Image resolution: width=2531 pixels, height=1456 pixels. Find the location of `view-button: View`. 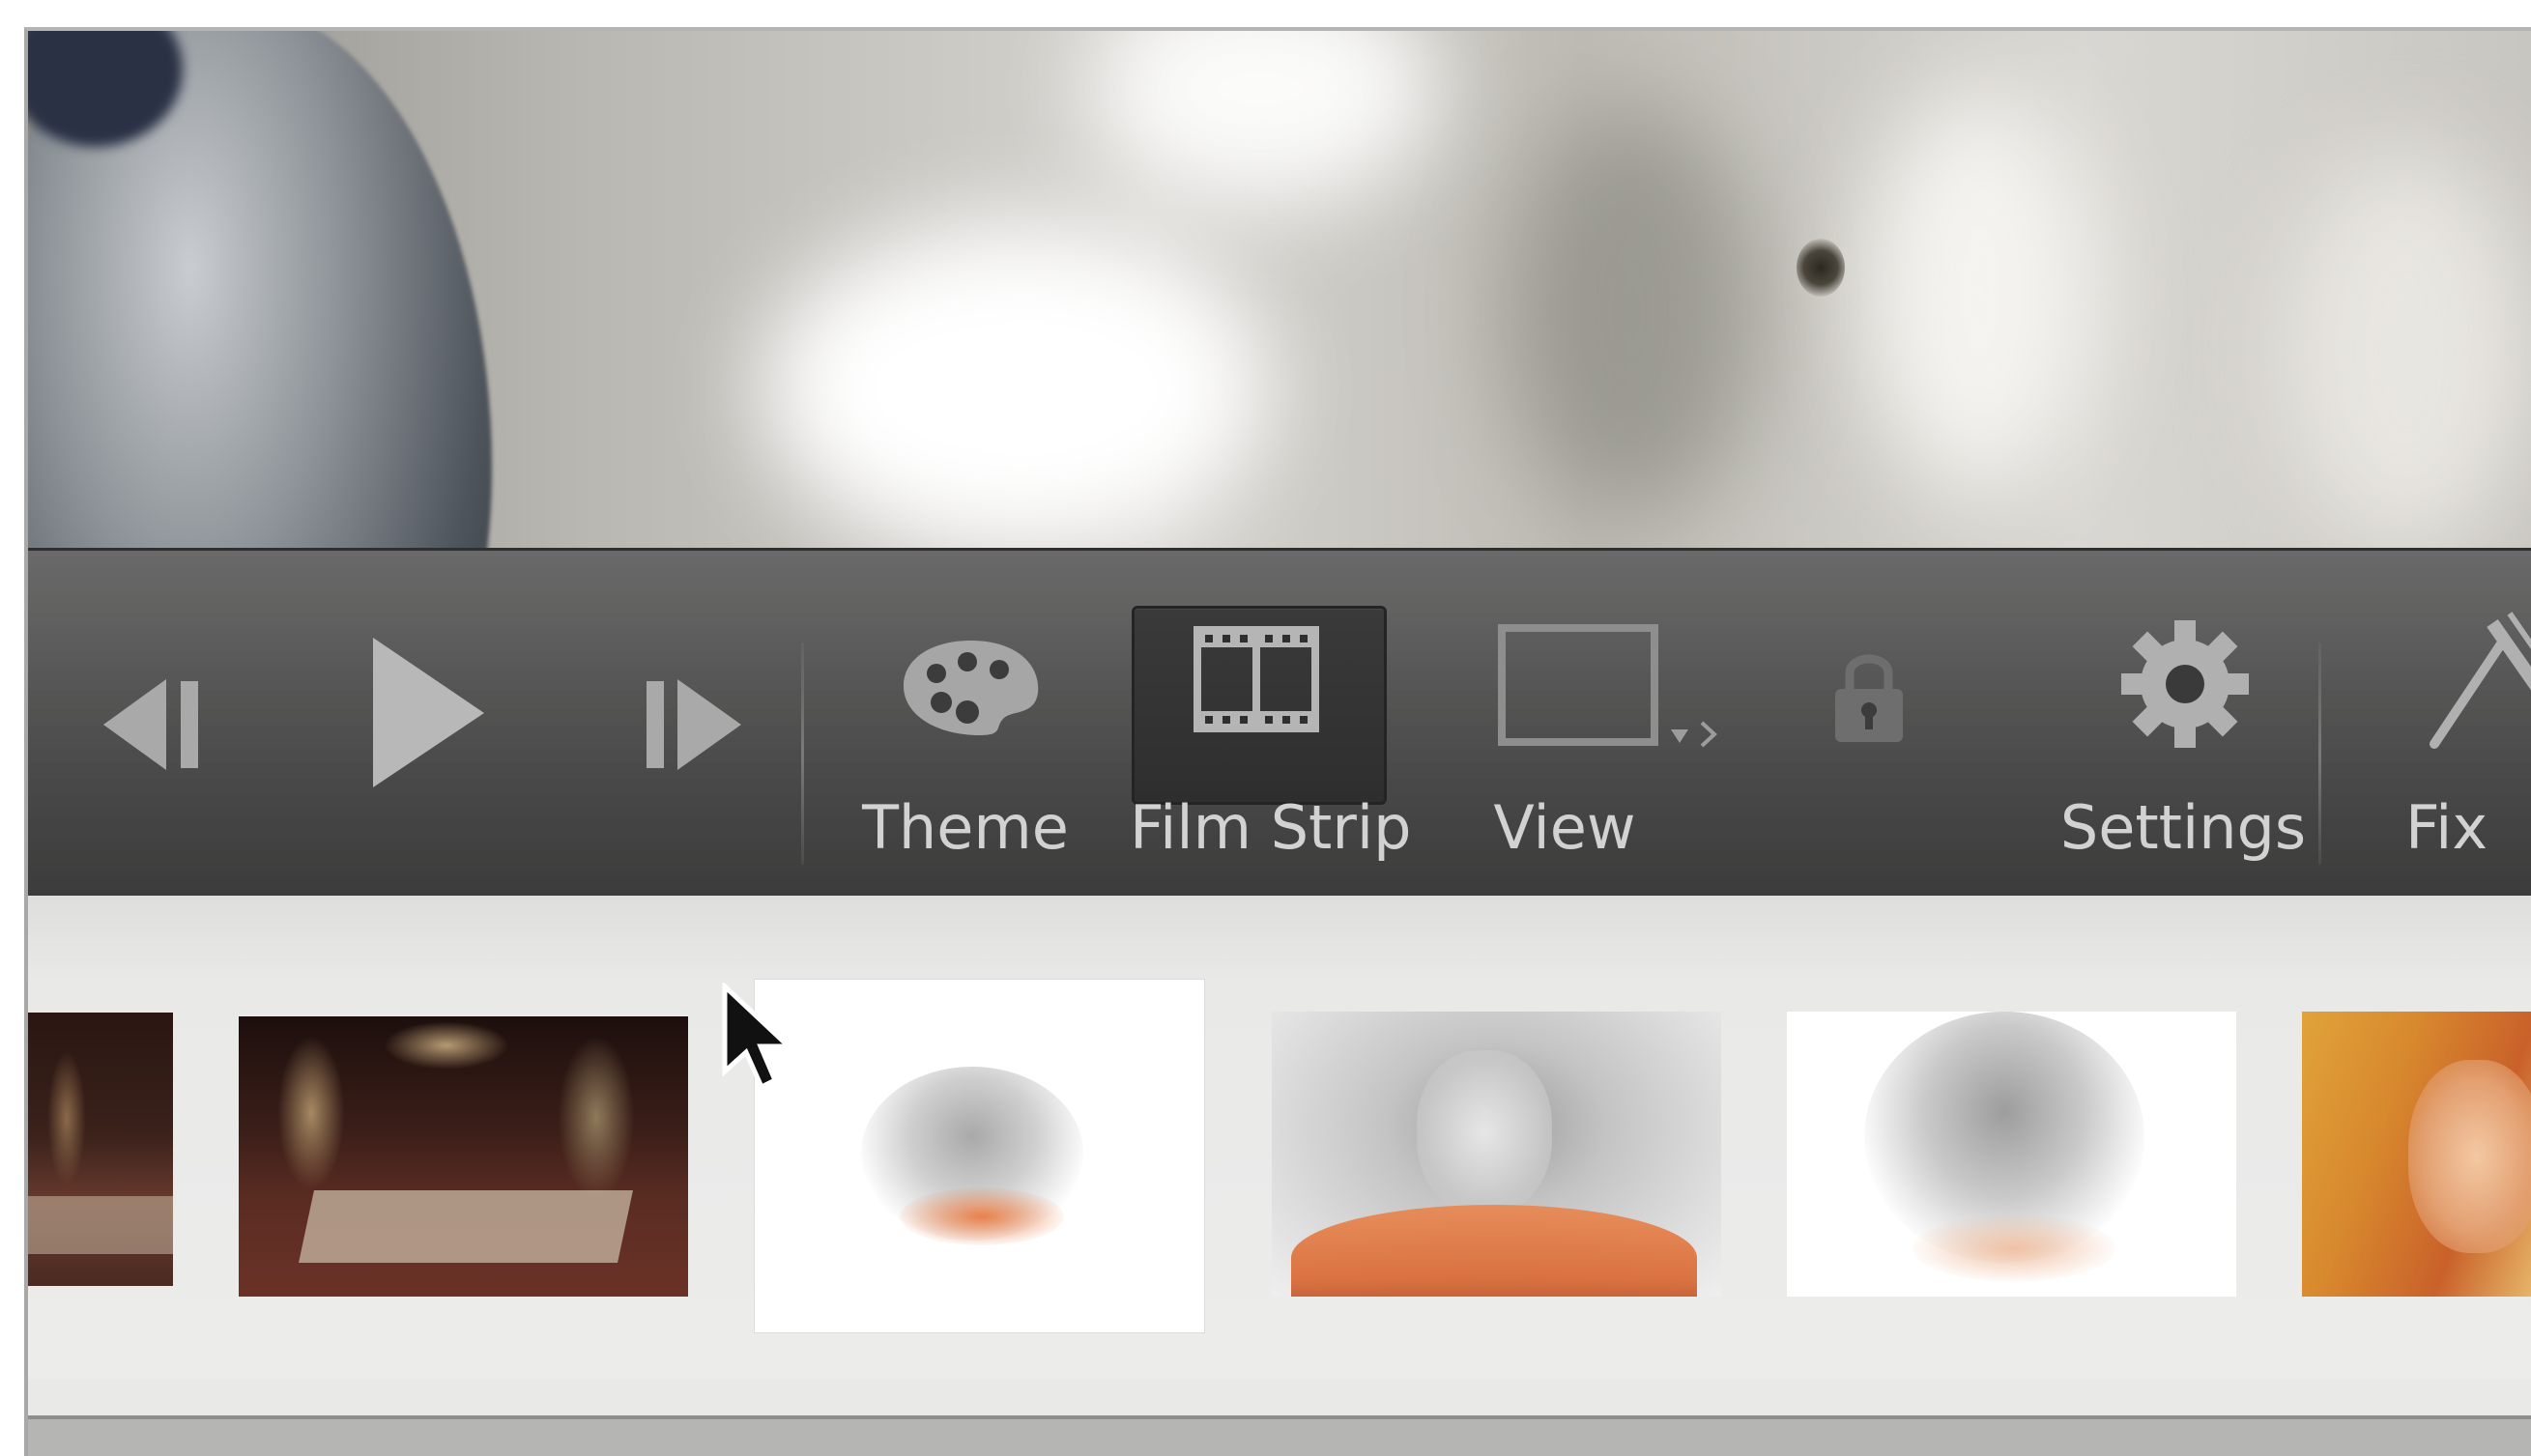

view-button: View is located at coordinates (1594, 725).